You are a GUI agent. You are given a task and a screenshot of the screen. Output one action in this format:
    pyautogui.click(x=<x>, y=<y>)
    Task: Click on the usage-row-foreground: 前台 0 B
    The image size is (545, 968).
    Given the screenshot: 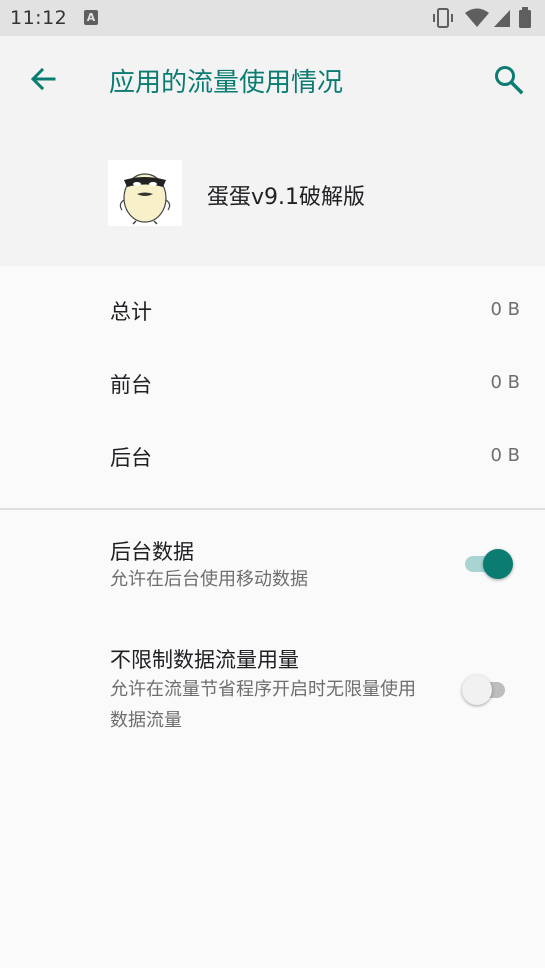 What is the action you would take?
    pyautogui.click(x=272, y=381)
    